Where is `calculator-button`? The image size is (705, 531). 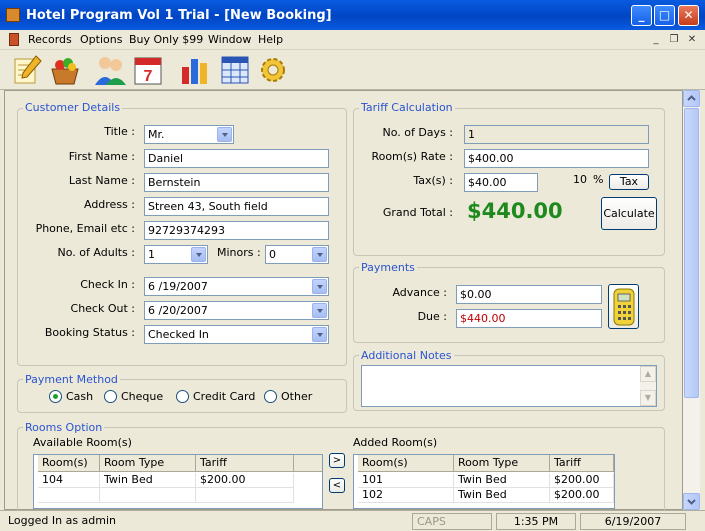 calculator-button is located at coordinates (623, 306).